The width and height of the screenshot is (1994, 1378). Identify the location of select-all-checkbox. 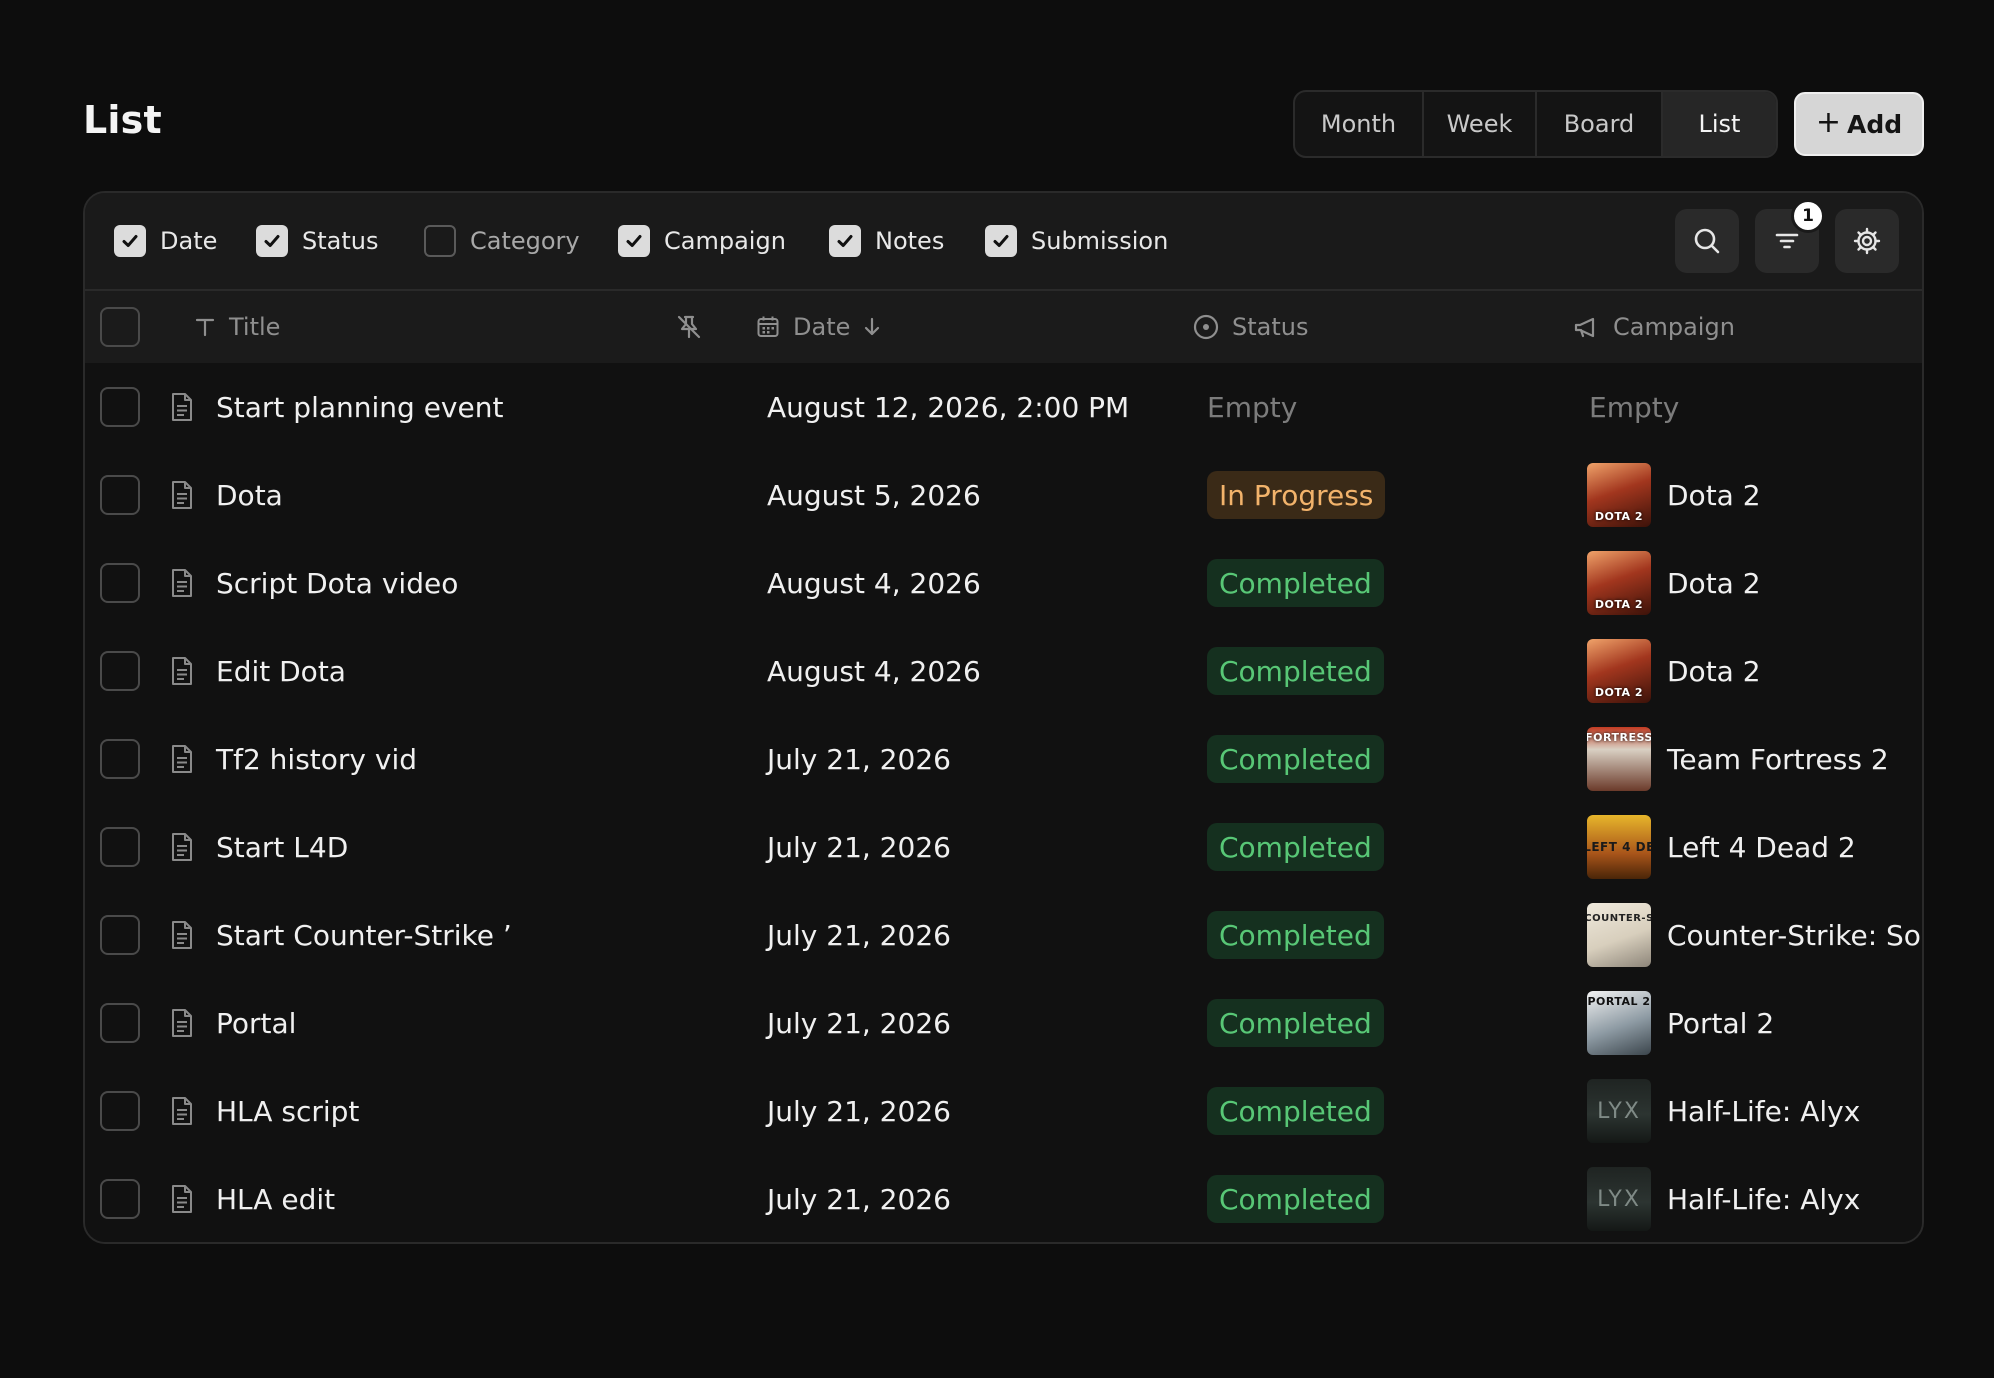
(120, 327).